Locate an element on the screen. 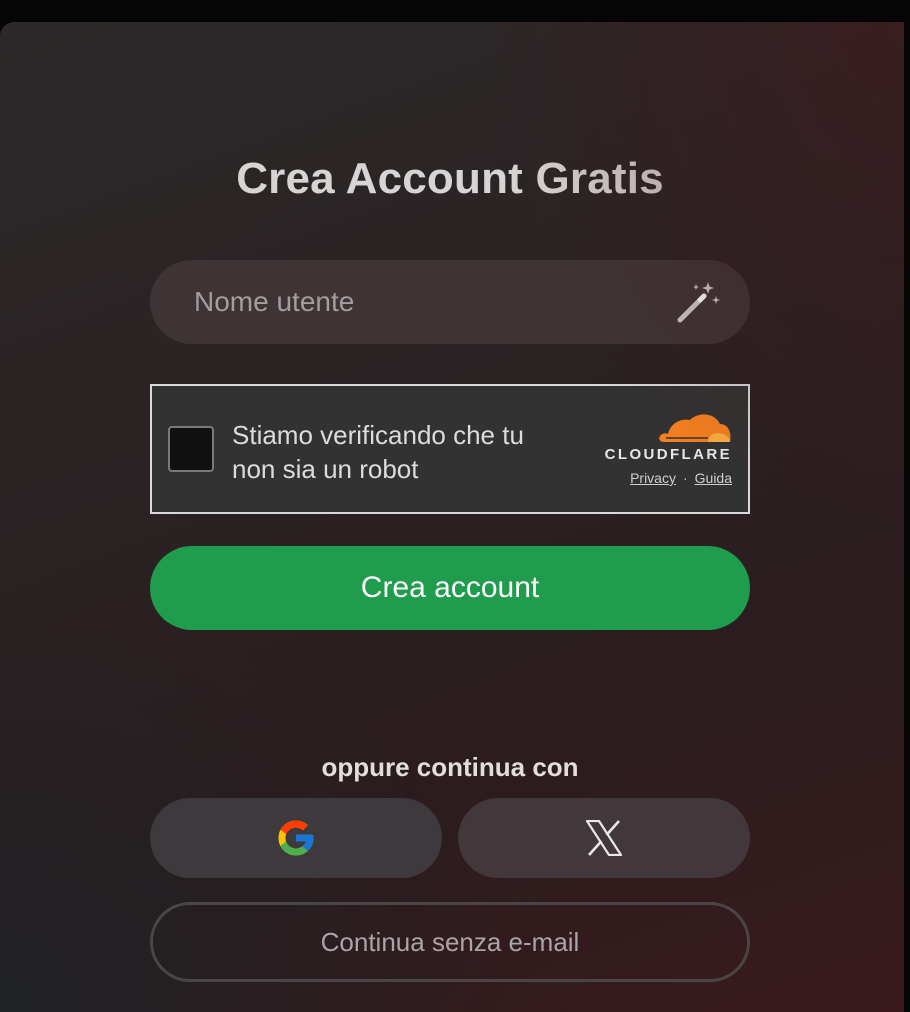 The height and width of the screenshot is (1012, 910). username-input is located at coordinates (450, 302).